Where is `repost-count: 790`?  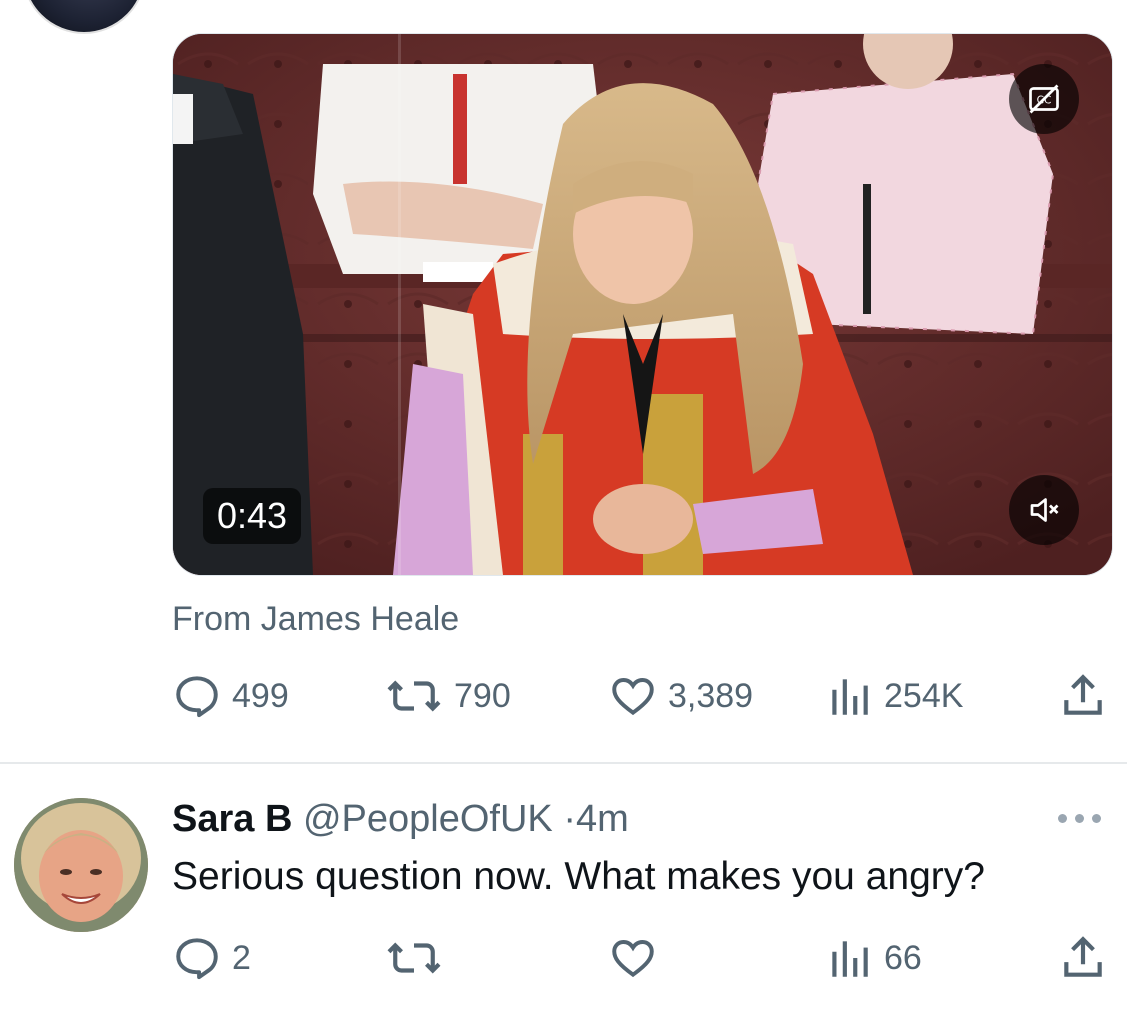
repost-count: 790 is located at coordinates (482, 695).